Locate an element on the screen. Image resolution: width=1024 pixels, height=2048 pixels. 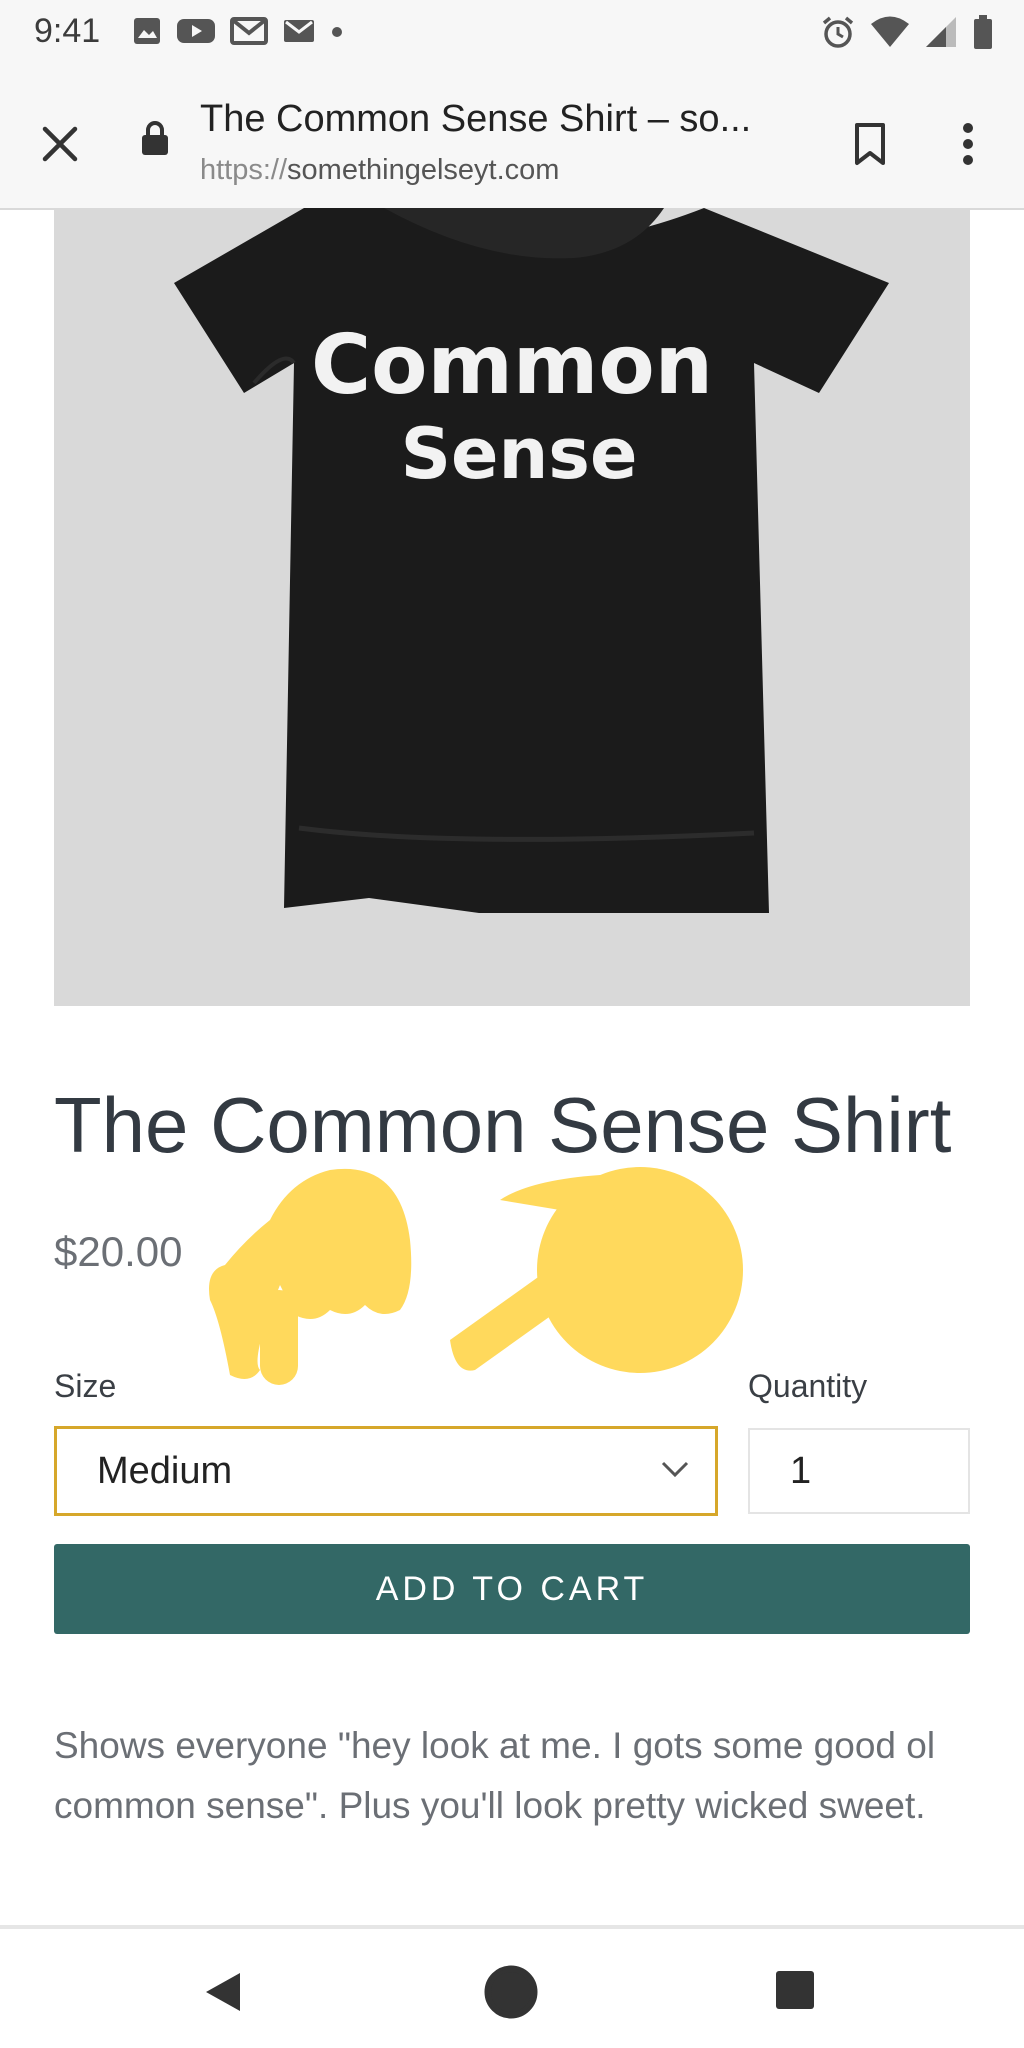
product-price: $20.00 is located at coordinates (118, 1251).